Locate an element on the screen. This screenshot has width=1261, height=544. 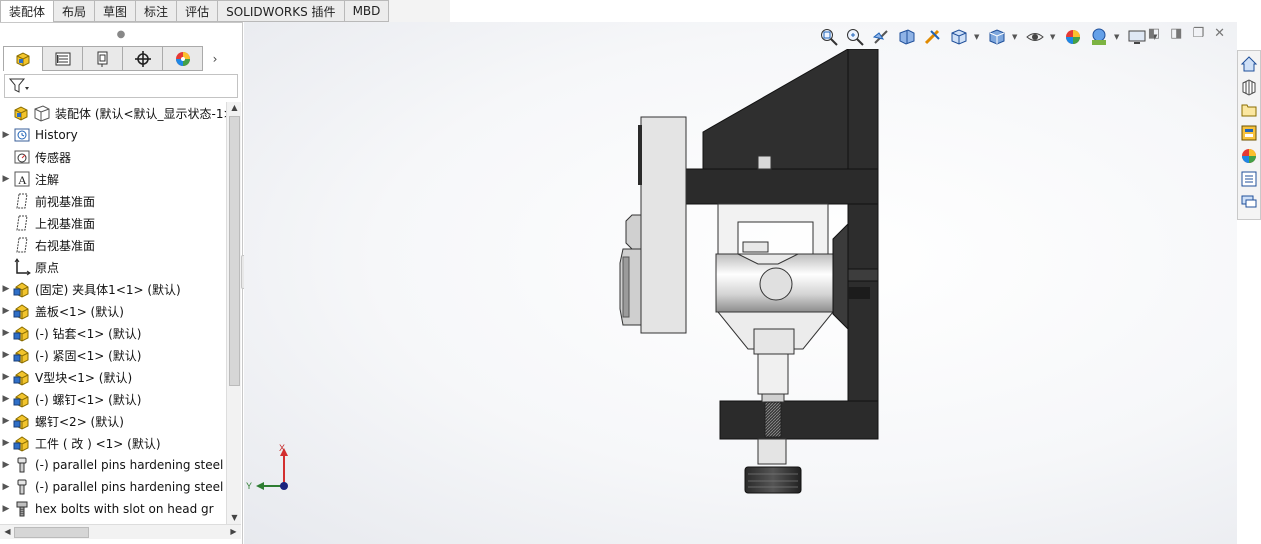
property-manager-tab is located at coordinates (63, 58).